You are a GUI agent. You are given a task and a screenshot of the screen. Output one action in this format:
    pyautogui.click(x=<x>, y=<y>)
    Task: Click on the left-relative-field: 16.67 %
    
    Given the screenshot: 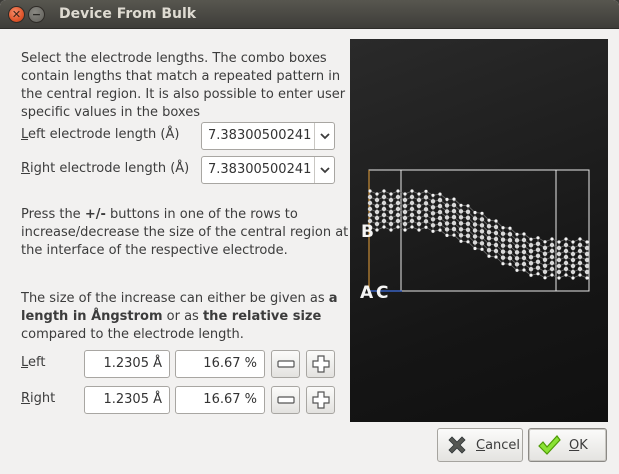 What is the action you would take?
    pyautogui.click(x=220, y=364)
    